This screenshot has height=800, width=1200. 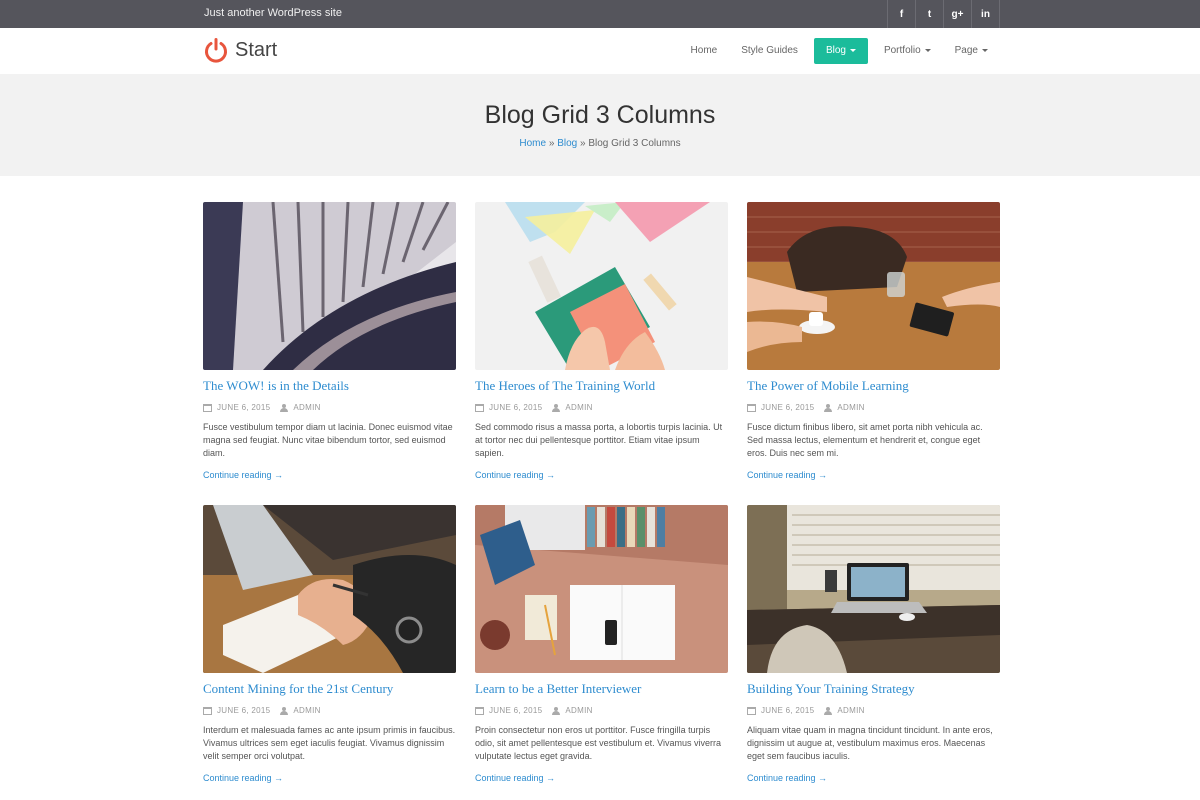 What do you see at coordinates (567, 143) in the screenshot?
I see `breadcrumb-blog: Blog` at bounding box center [567, 143].